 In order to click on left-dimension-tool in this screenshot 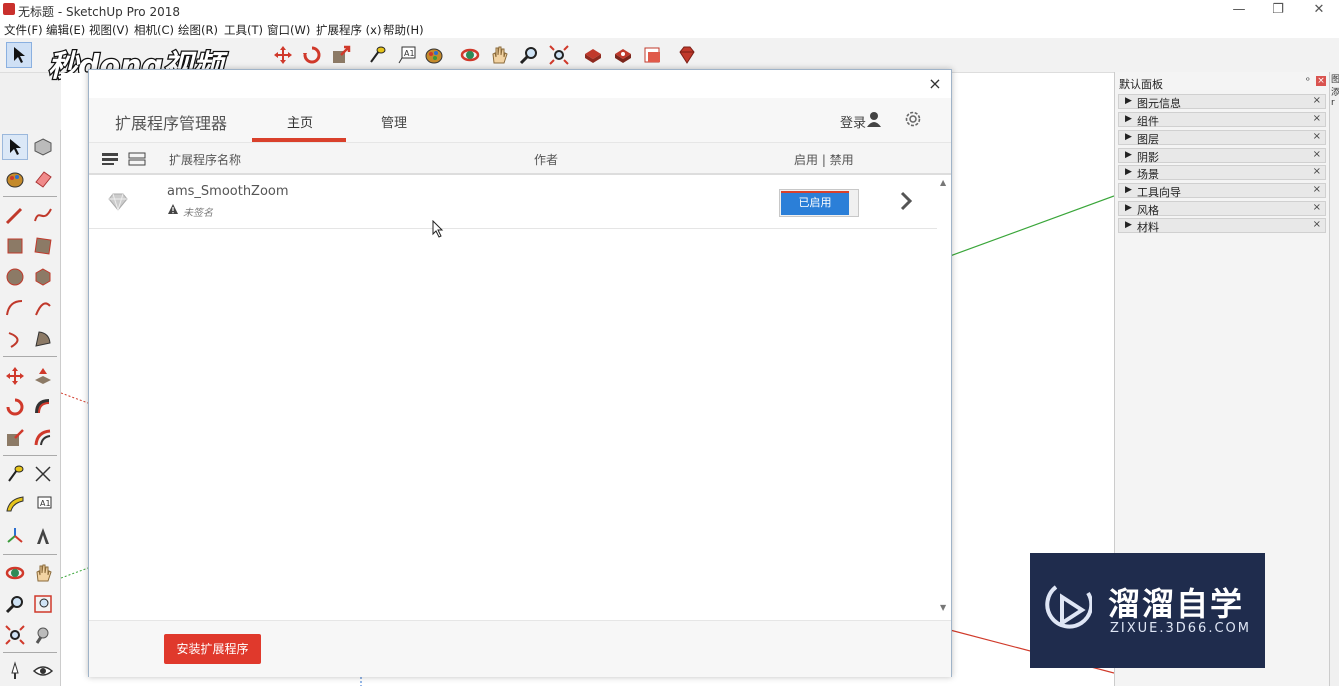, I will do `click(43, 474)`.